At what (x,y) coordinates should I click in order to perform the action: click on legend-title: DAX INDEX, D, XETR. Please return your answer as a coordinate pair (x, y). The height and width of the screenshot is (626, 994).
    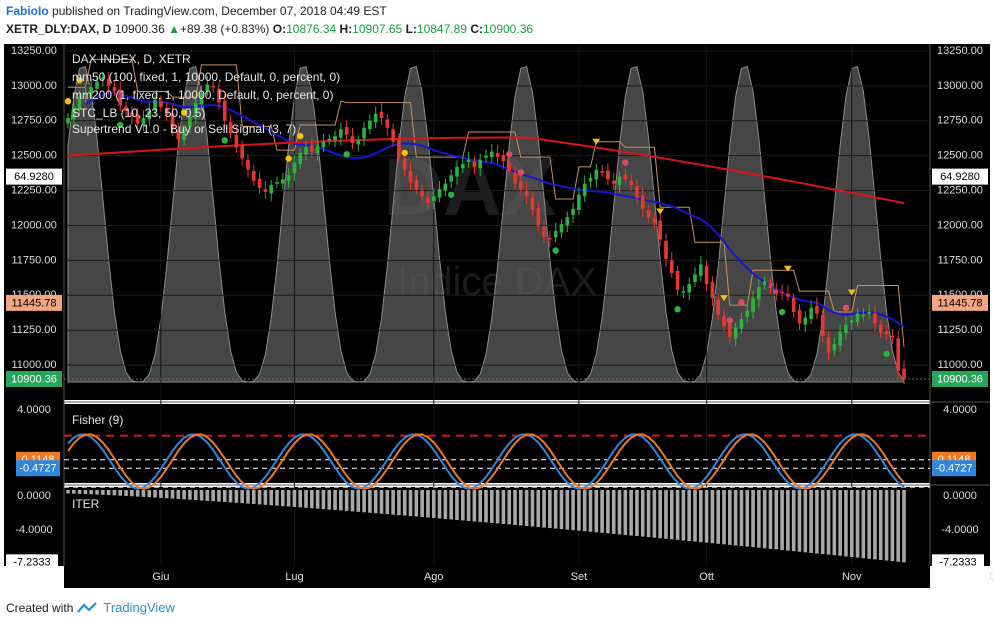
    Looking at the image, I should click on (131, 59).